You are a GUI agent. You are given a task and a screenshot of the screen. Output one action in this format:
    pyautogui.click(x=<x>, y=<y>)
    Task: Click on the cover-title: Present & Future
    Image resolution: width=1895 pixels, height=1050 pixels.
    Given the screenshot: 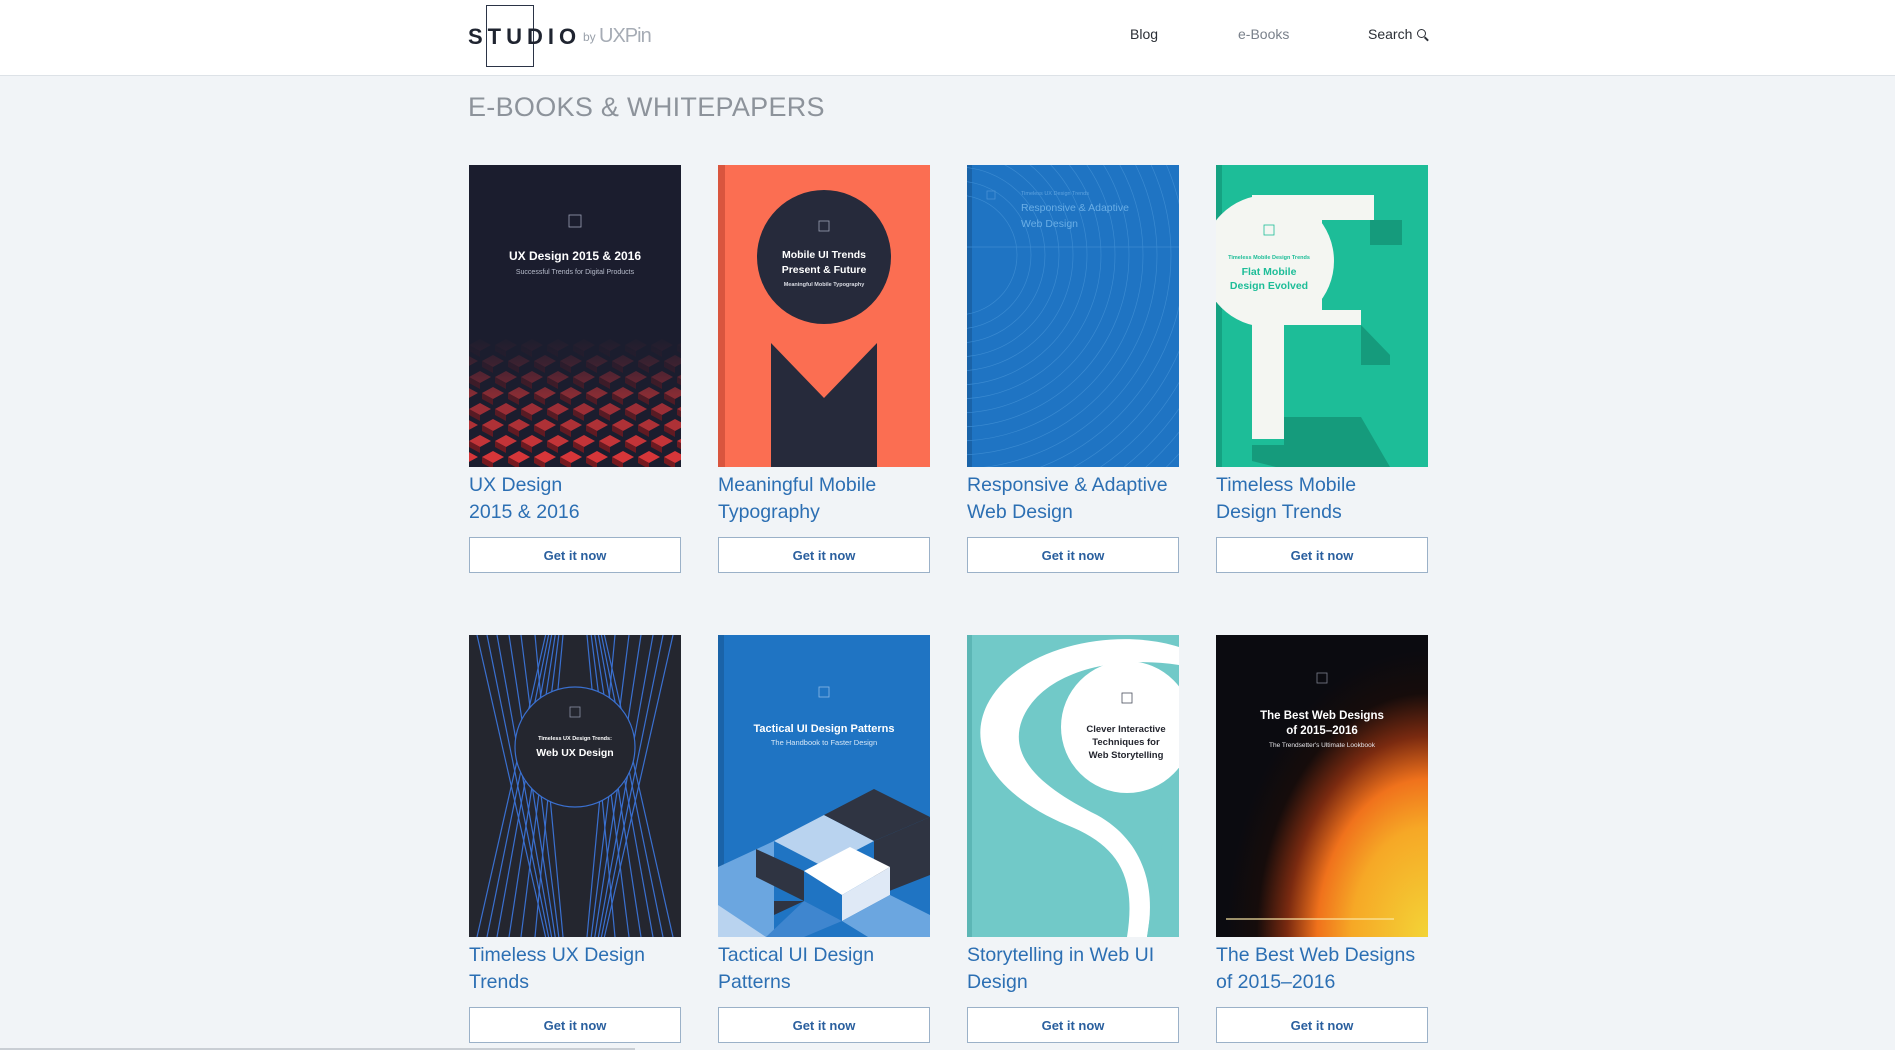 What is the action you would take?
    pyautogui.click(x=824, y=270)
    